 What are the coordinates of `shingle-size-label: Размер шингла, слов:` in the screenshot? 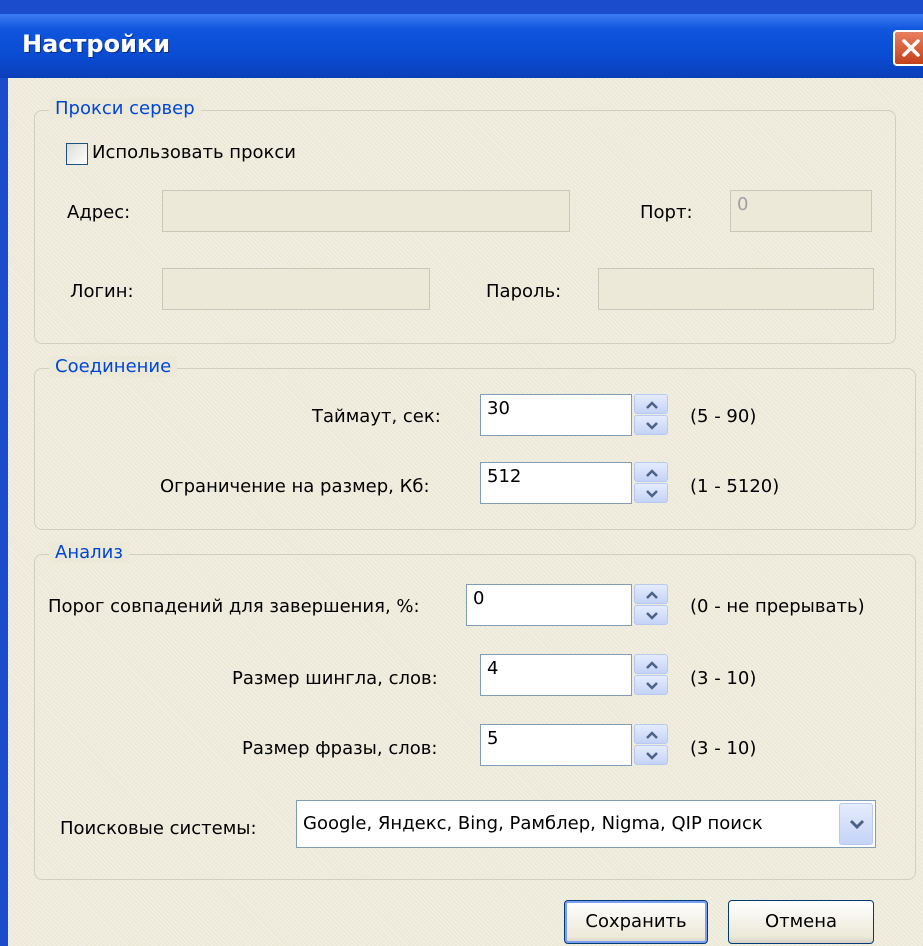 It's located at (335, 678).